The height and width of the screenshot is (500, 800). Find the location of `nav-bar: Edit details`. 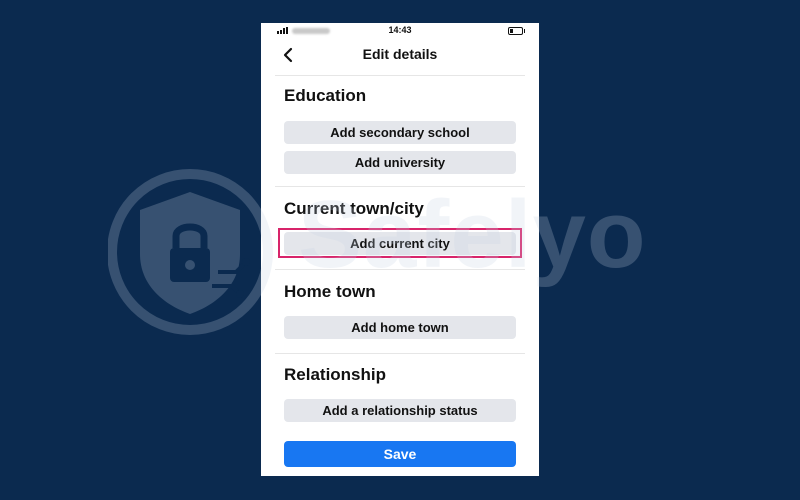

nav-bar: Edit details is located at coordinates (400, 55).